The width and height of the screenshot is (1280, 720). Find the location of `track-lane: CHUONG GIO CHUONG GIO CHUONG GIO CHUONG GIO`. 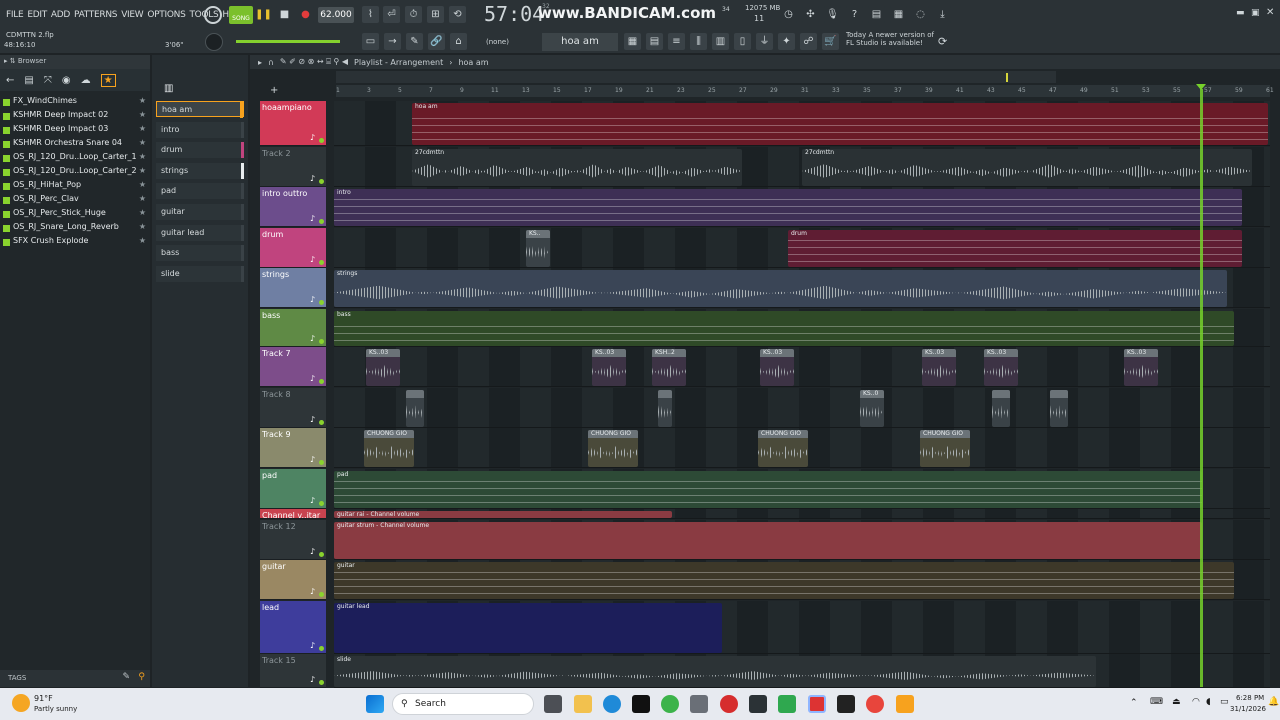

track-lane: CHUONG GIO CHUONG GIO CHUONG GIO CHUONG GIO is located at coordinates (802, 448).